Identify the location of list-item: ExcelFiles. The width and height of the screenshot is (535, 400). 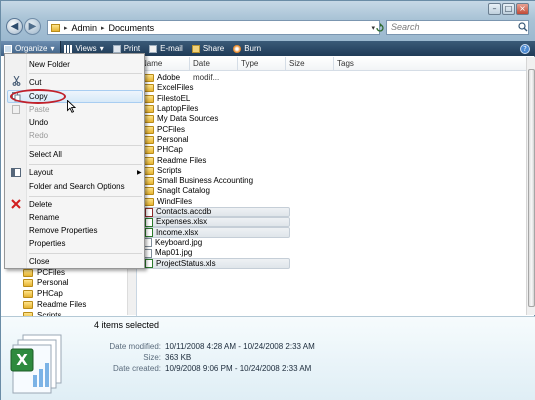
(217, 88).